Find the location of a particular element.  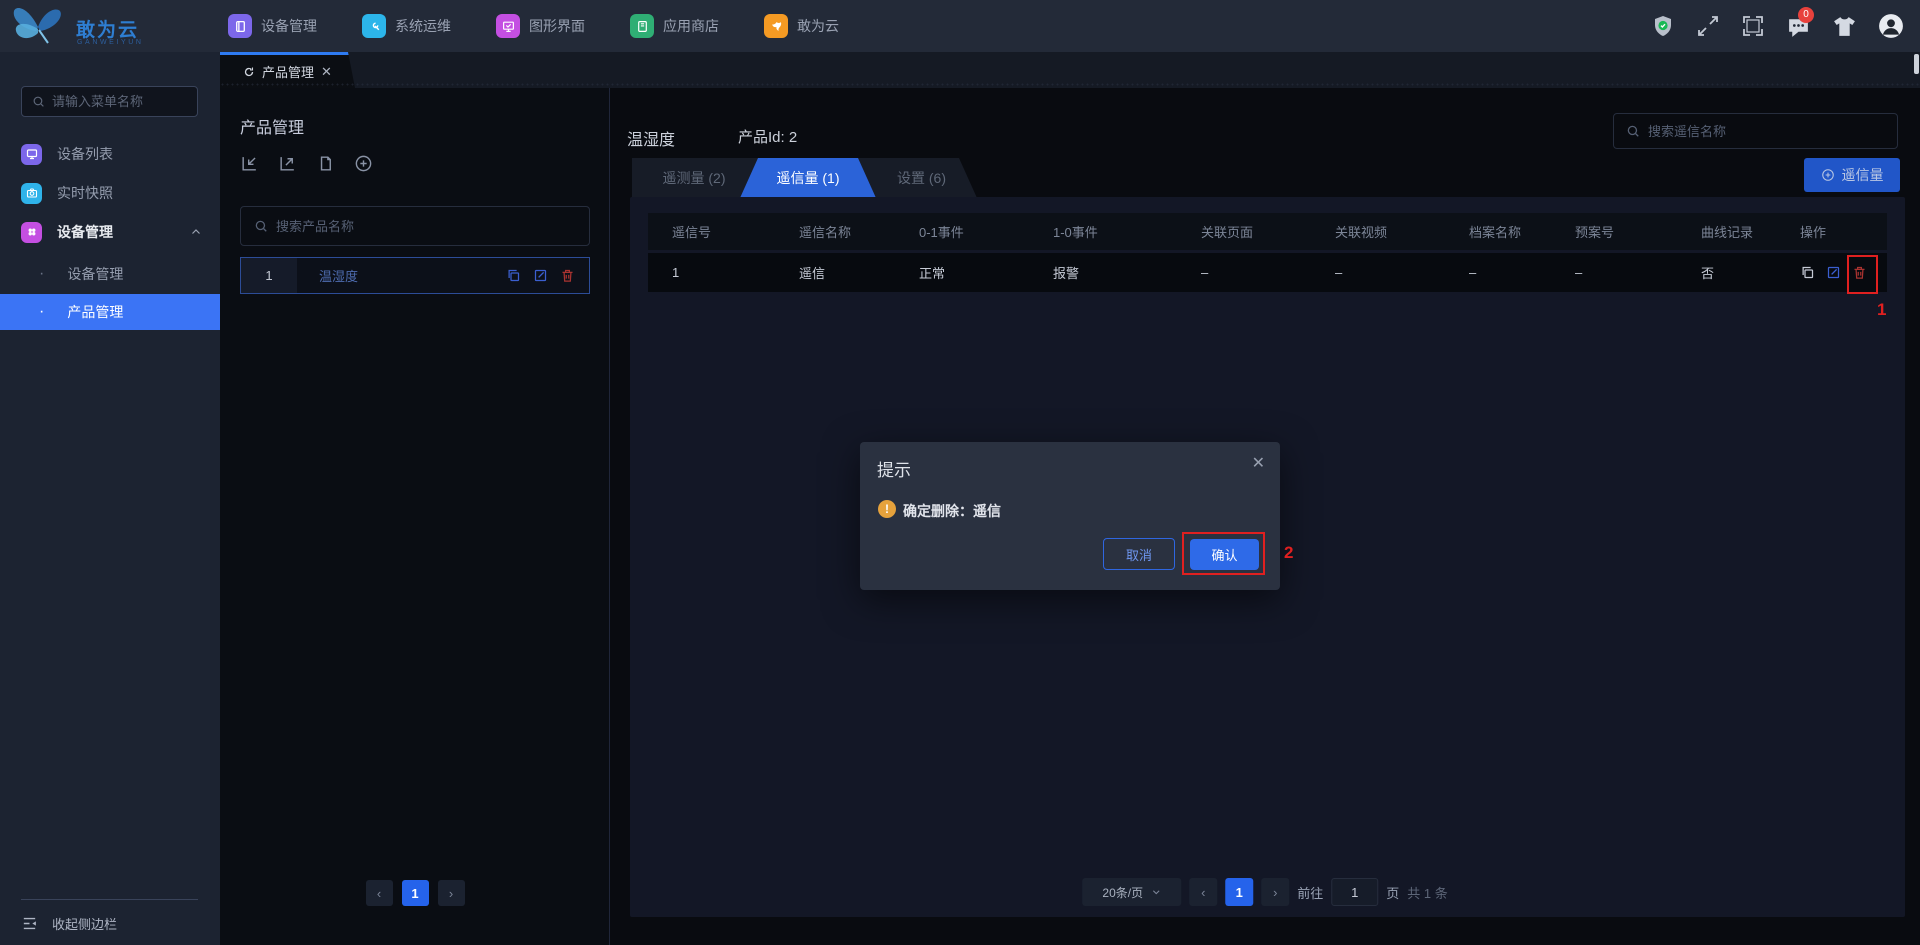

page-tabbar: 产品管理 ✕ is located at coordinates (1070, 70).